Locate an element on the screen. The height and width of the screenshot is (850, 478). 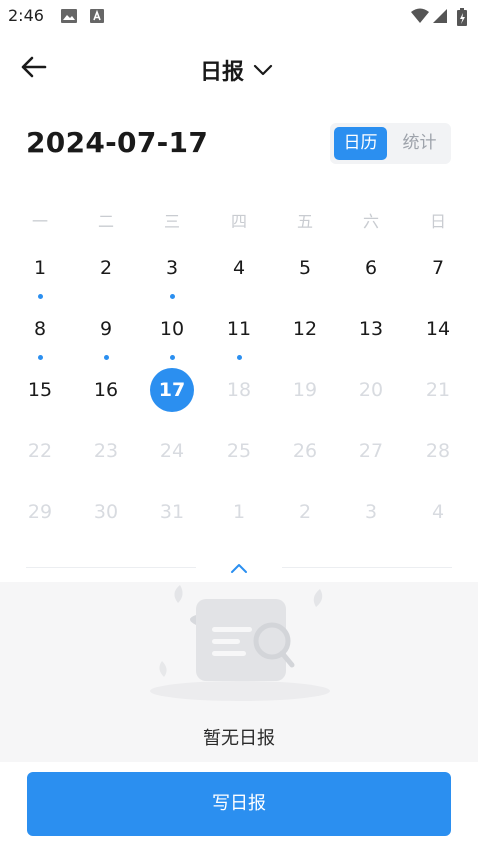
calendar-day: 7 is located at coordinates (438, 268).